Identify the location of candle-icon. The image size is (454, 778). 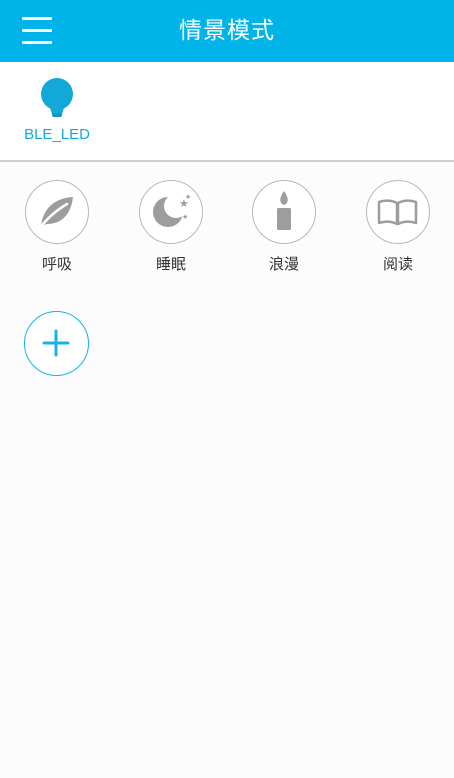
(284, 210).